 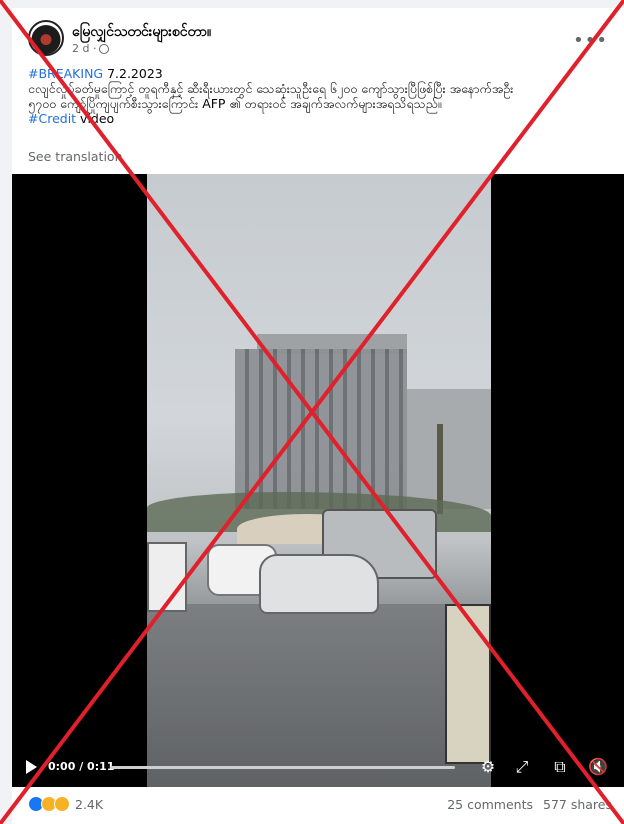 What do you see at coordinates (449, 449) in the screenshot?
I see `tower-building` at bounding box center [449, 449].